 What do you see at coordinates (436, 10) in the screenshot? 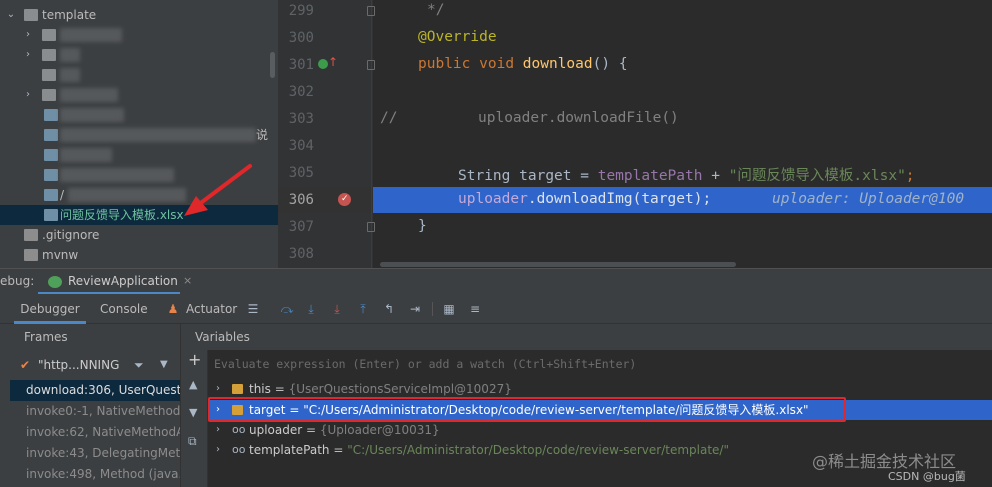
I see `code-line-299: */` at bounding box center [436, 10].